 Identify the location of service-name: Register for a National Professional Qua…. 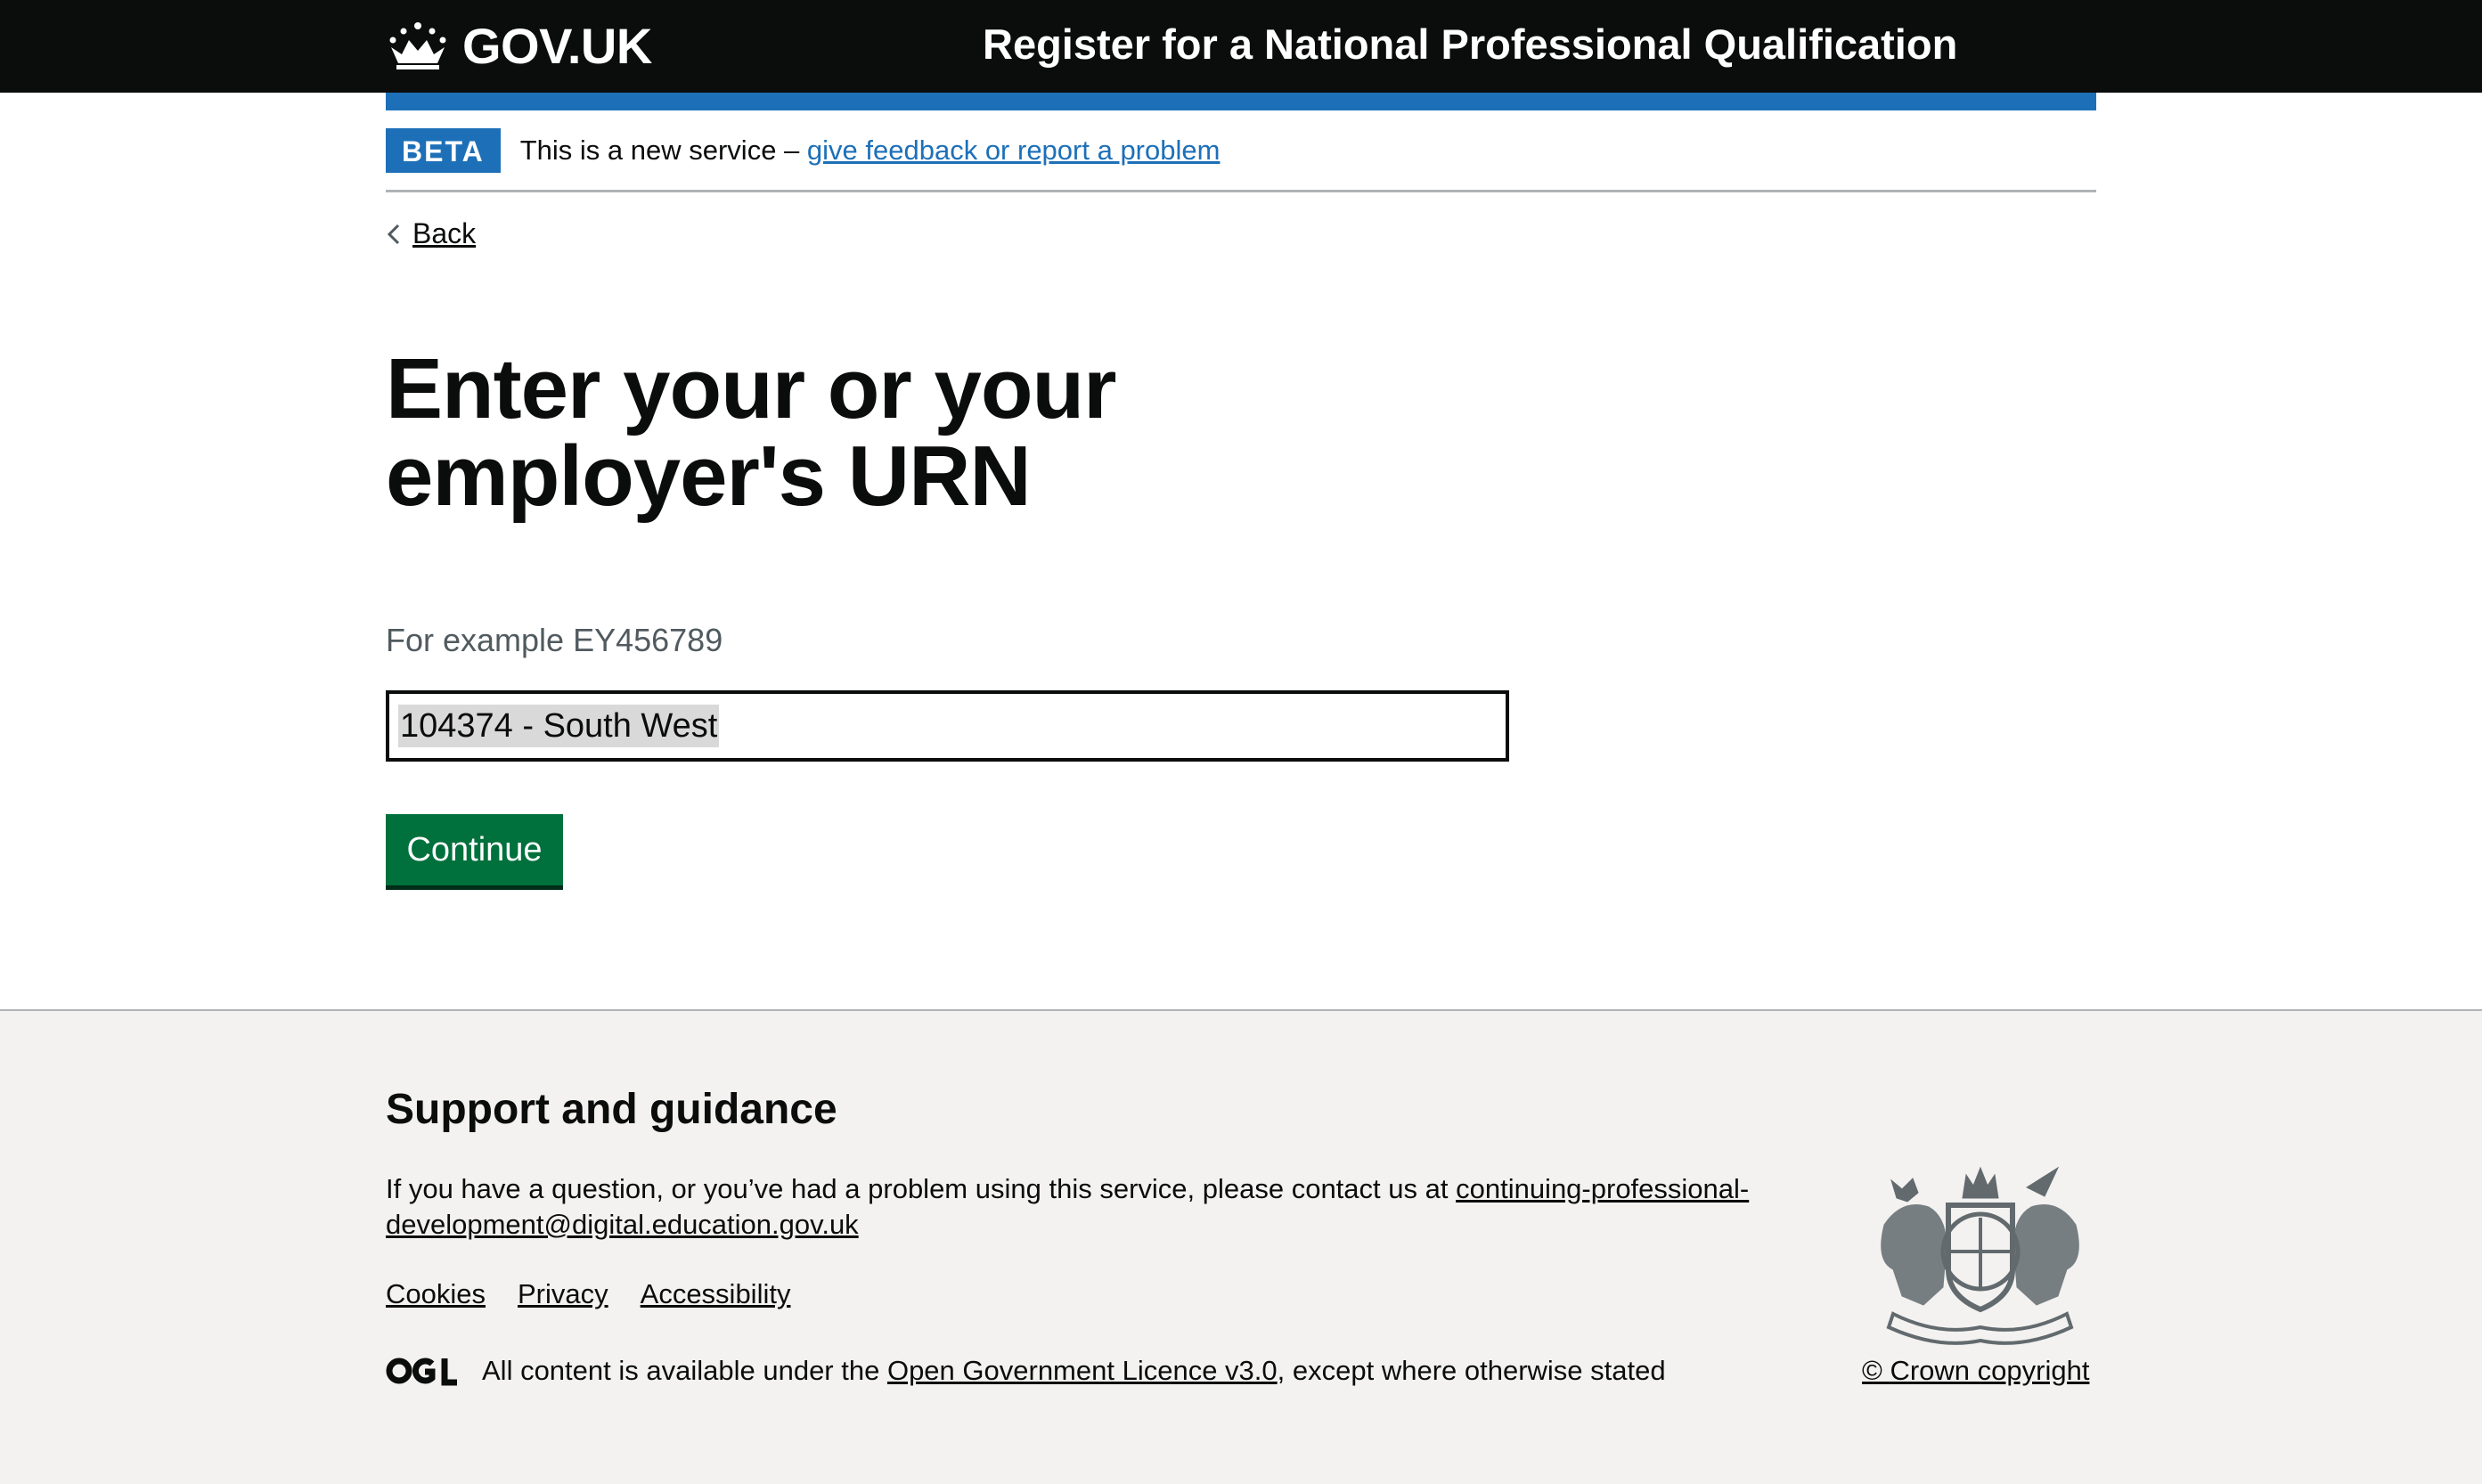
(1470, 45).